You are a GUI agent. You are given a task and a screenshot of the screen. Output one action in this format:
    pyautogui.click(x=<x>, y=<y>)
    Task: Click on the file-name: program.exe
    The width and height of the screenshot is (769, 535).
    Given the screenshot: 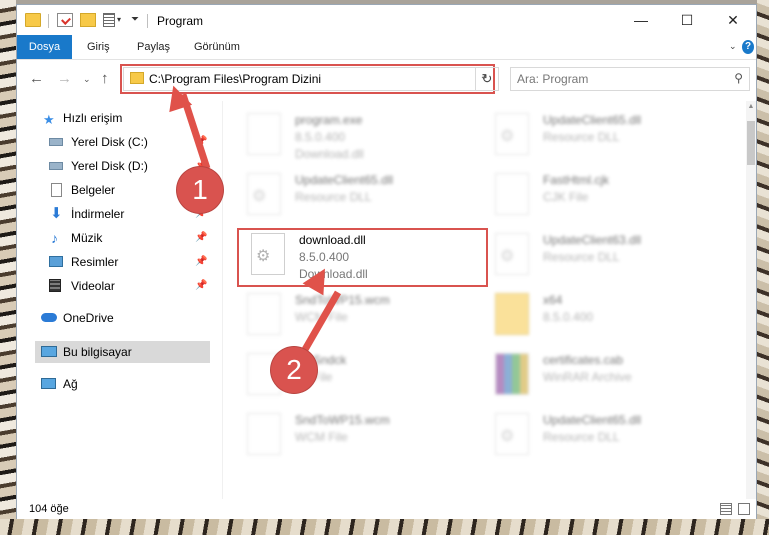 What is the action you would take?
    pyautogui.click(x=329, y=120)
    